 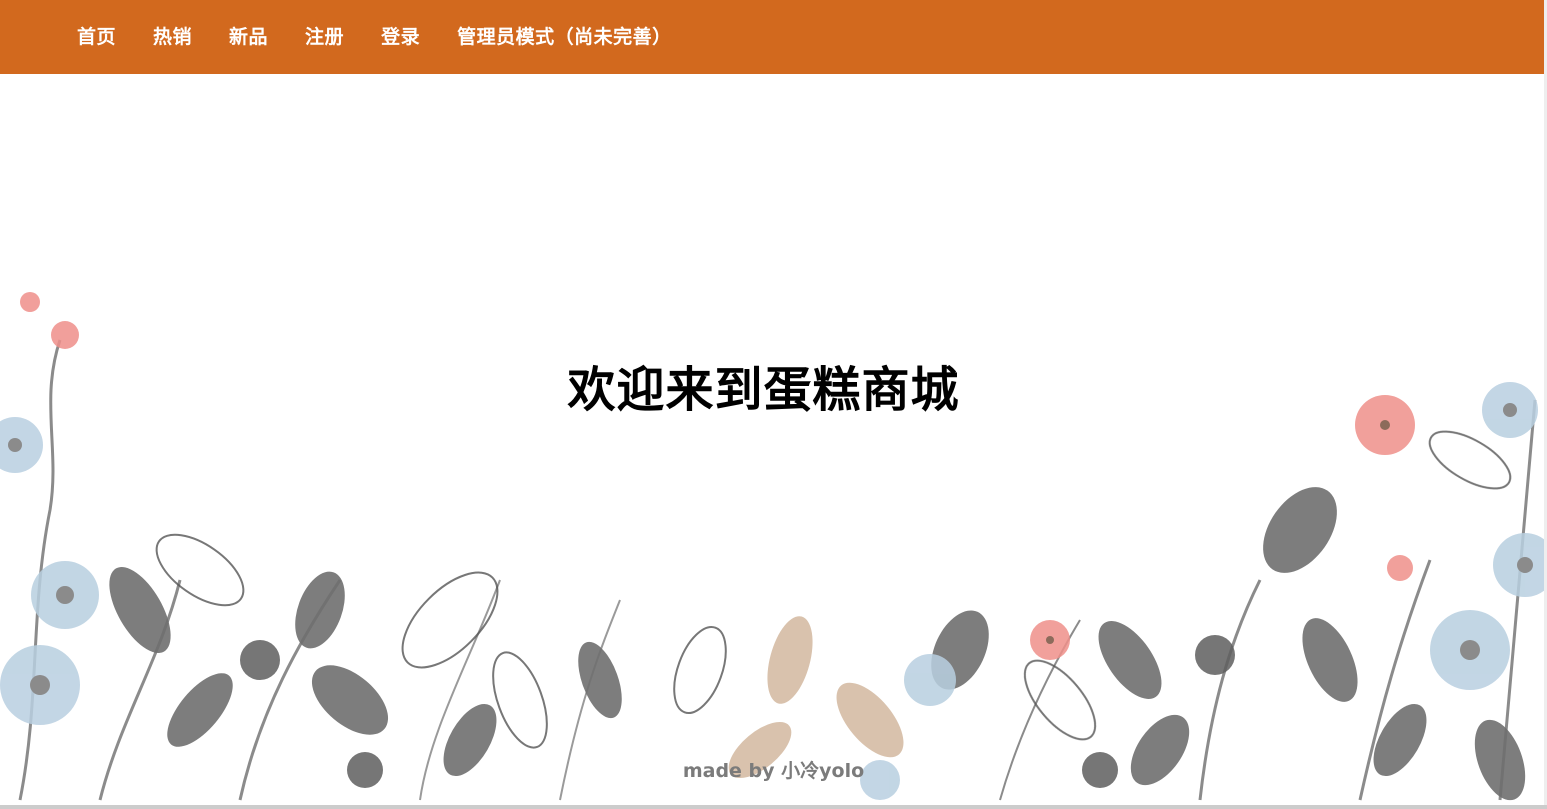 I want to click on nav-hot-sale-link: 热销, so click(x=172, y=37).